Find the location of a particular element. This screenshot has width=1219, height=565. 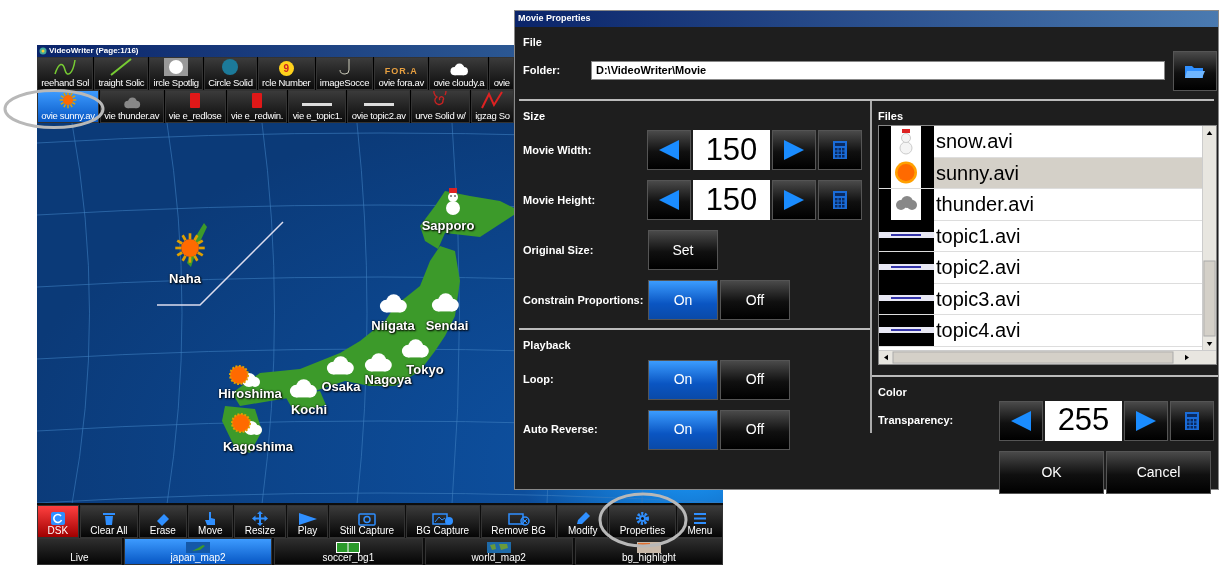

file-list-item: topic2.avi is located at coordinates (1041, 268).